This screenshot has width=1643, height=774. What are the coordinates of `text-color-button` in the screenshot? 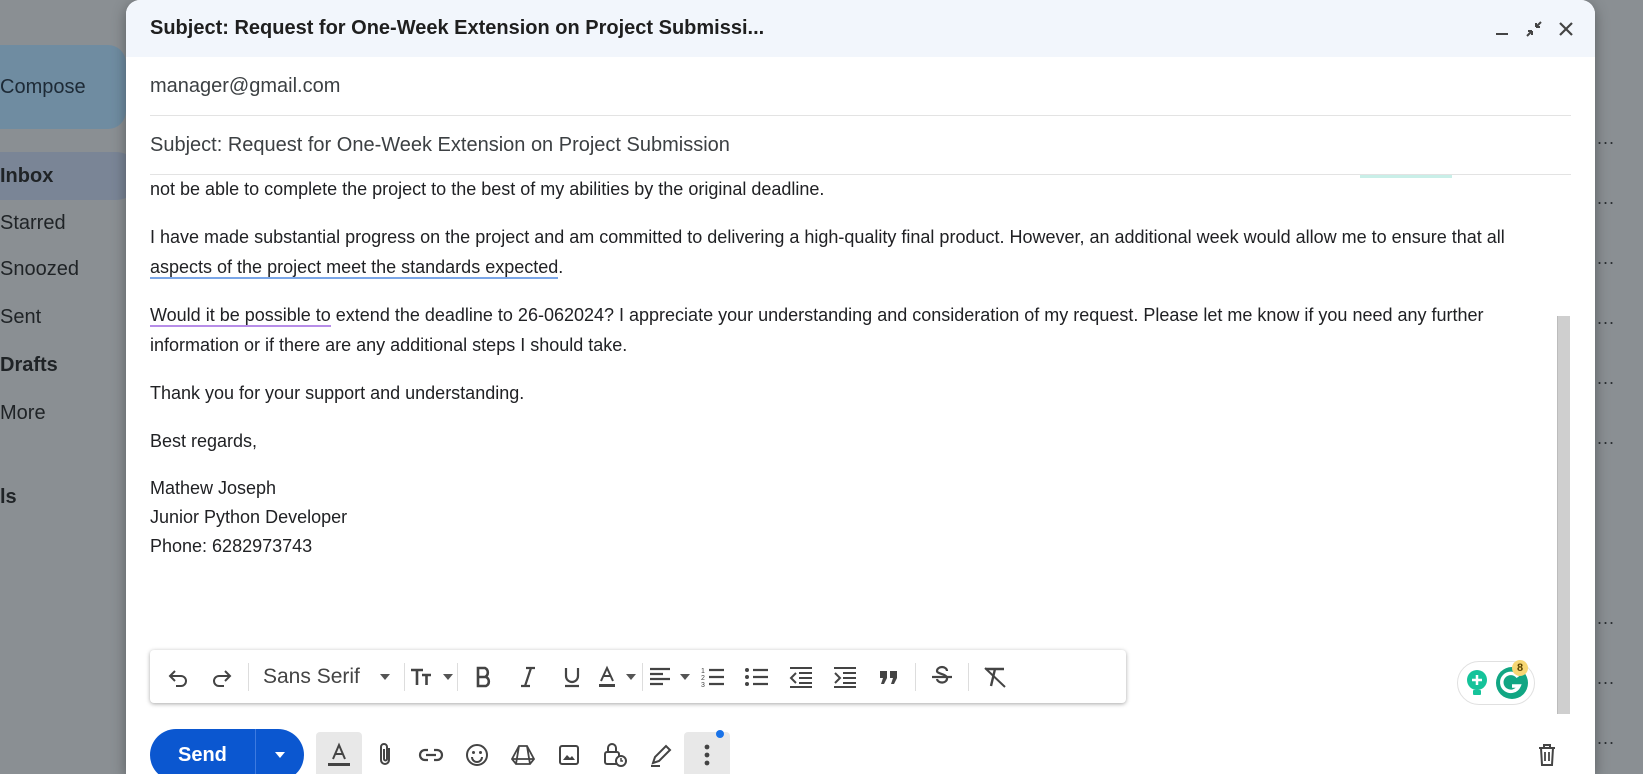 It's located at (616, 677).